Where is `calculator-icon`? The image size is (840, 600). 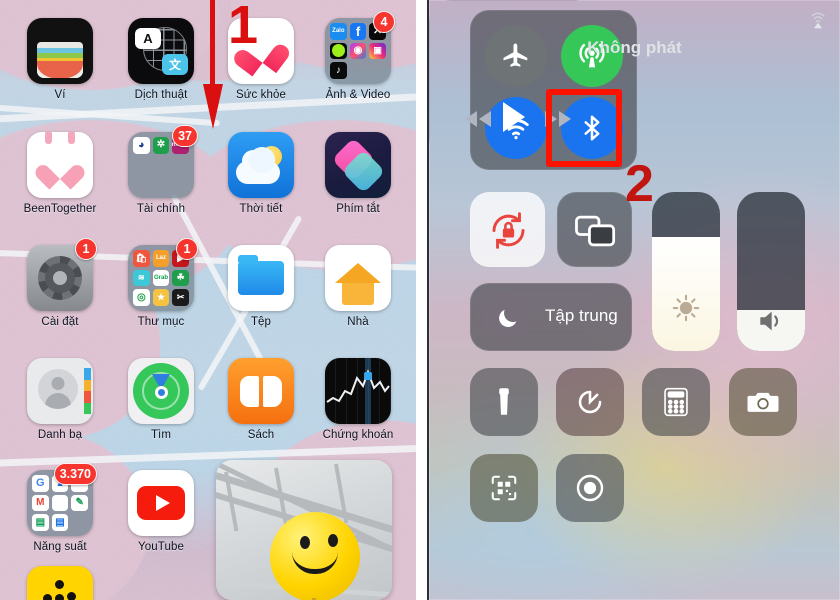
calculator-icon is located at coordinates (676, 402).